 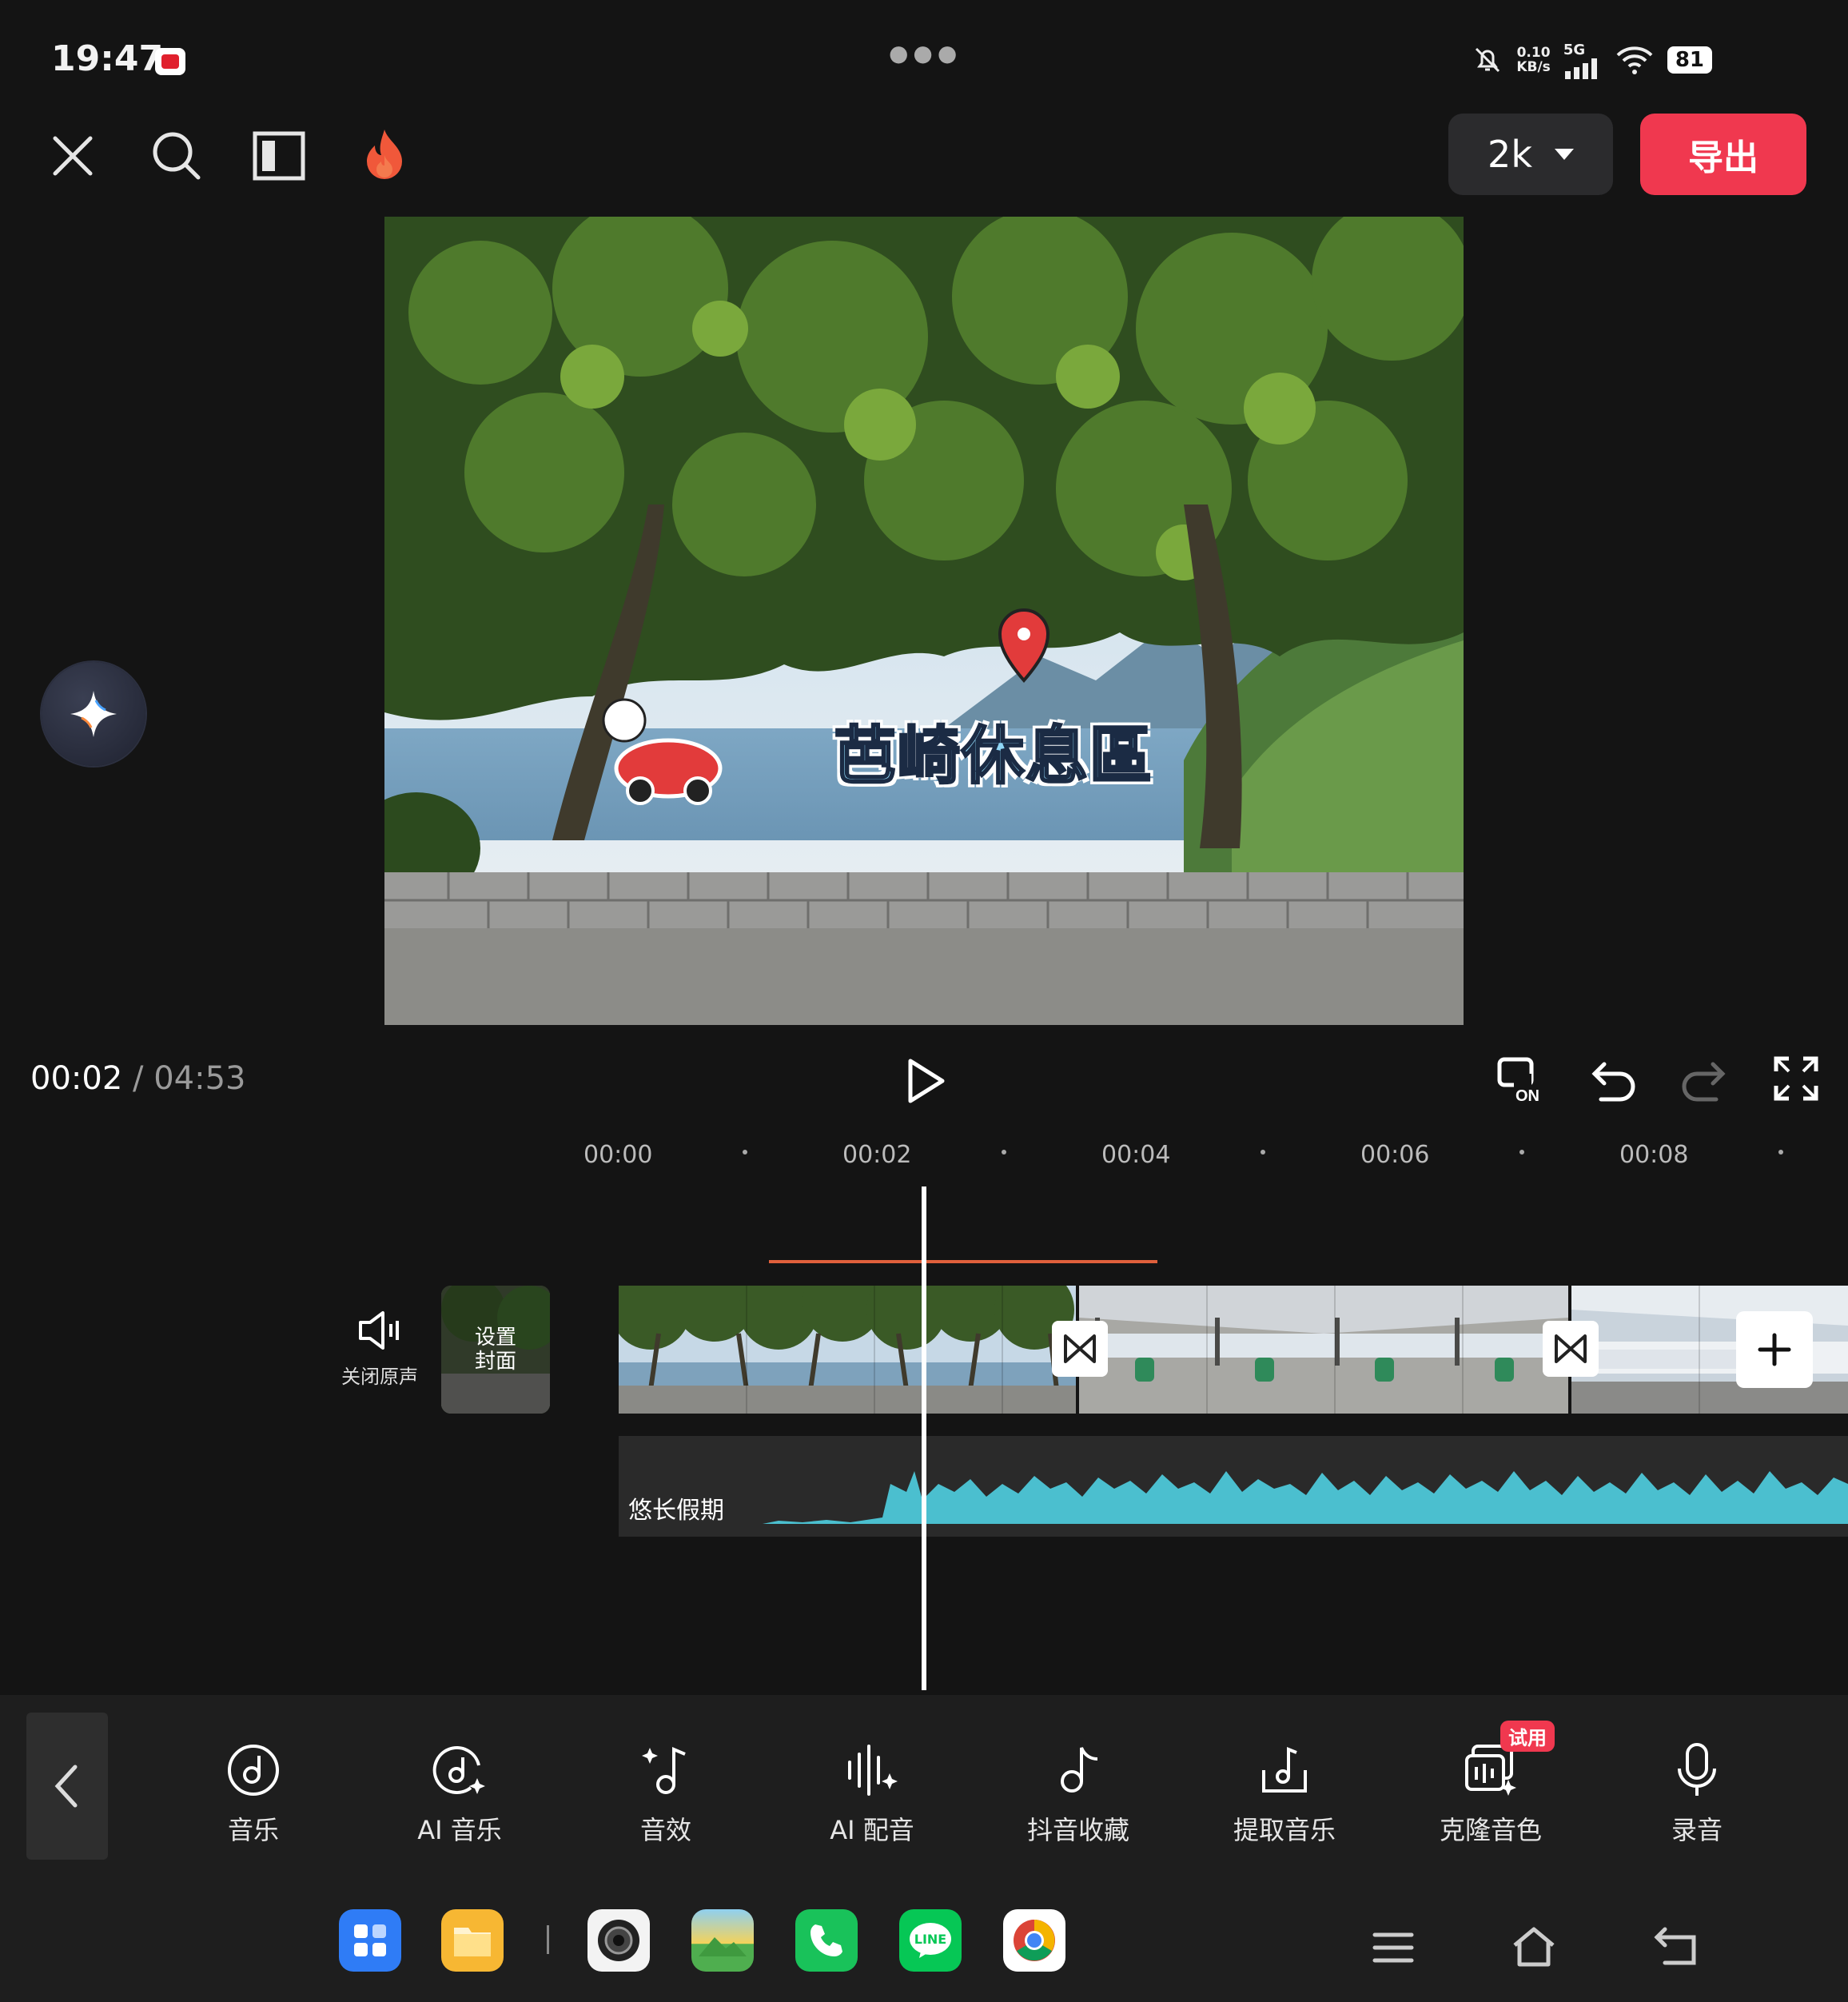 What do you see at coordinates (618, 1155) in the screenshot?
I see `ruler-tick: 00:00` at bounding box center [618, 1155].